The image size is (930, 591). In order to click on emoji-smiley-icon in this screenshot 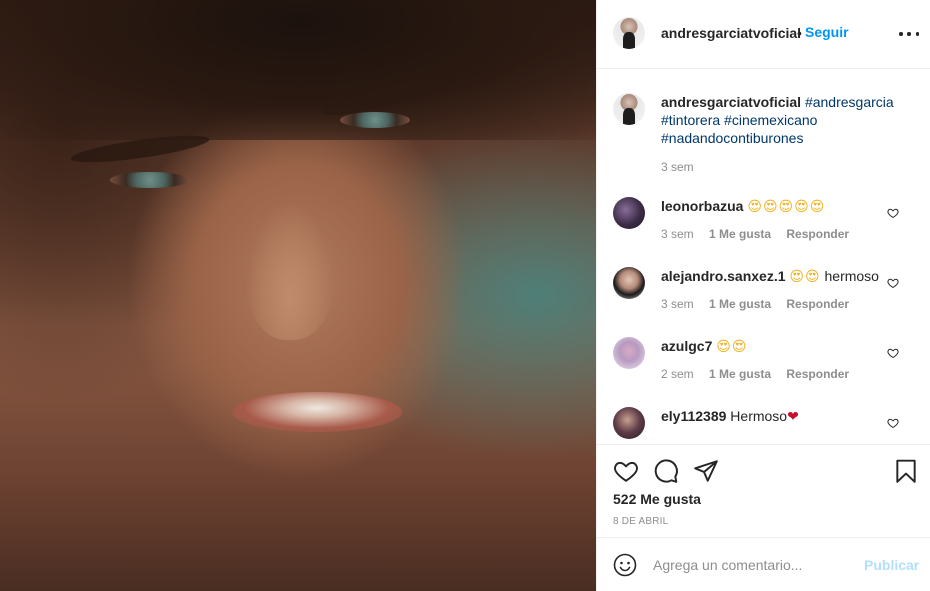, I will do `click(625, 565)`.